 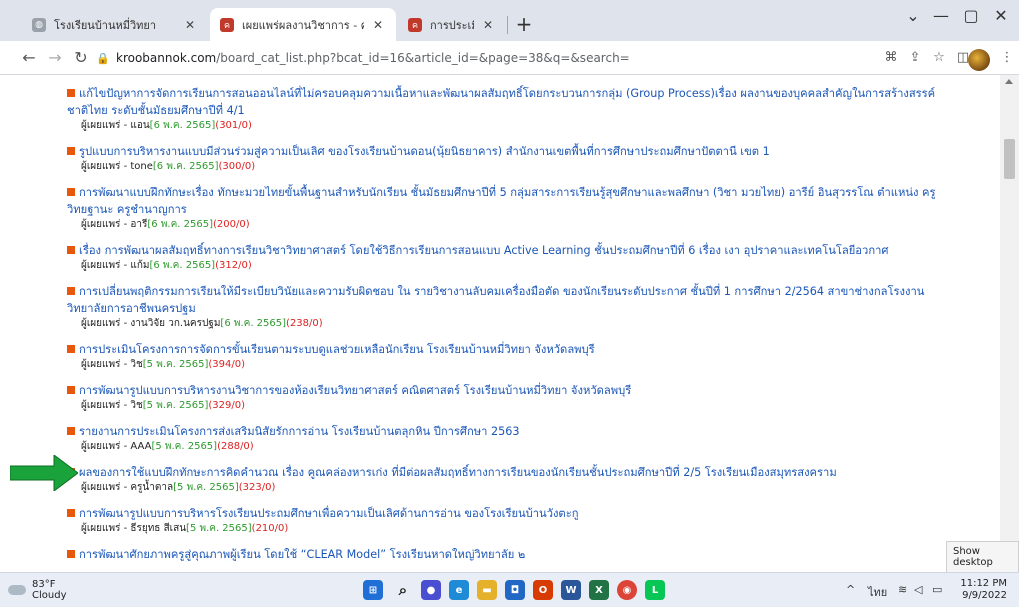 What do you see at coordinates (403, 590) in the screenshot?
I see `search-icon: ⌕` at bounding box center [403, 590].